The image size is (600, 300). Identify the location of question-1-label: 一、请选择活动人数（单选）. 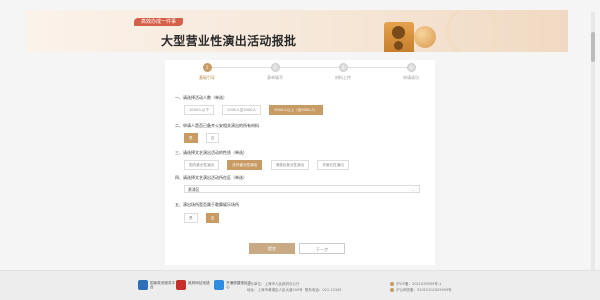
(201, 97).